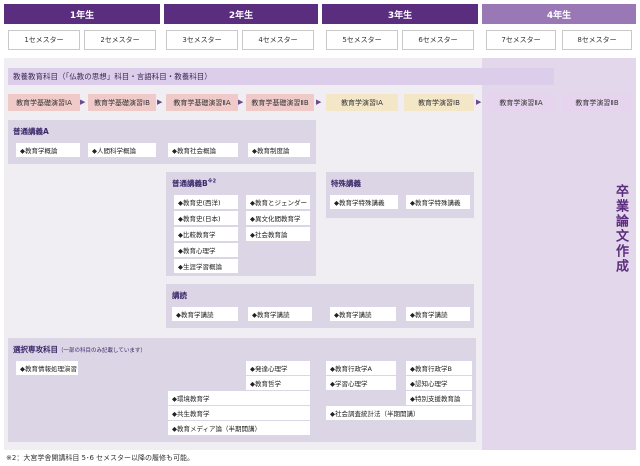 This screenshot has height=466, width=640. I want to click on course-chip: ◆教育史(西洋), so click(206, 202).